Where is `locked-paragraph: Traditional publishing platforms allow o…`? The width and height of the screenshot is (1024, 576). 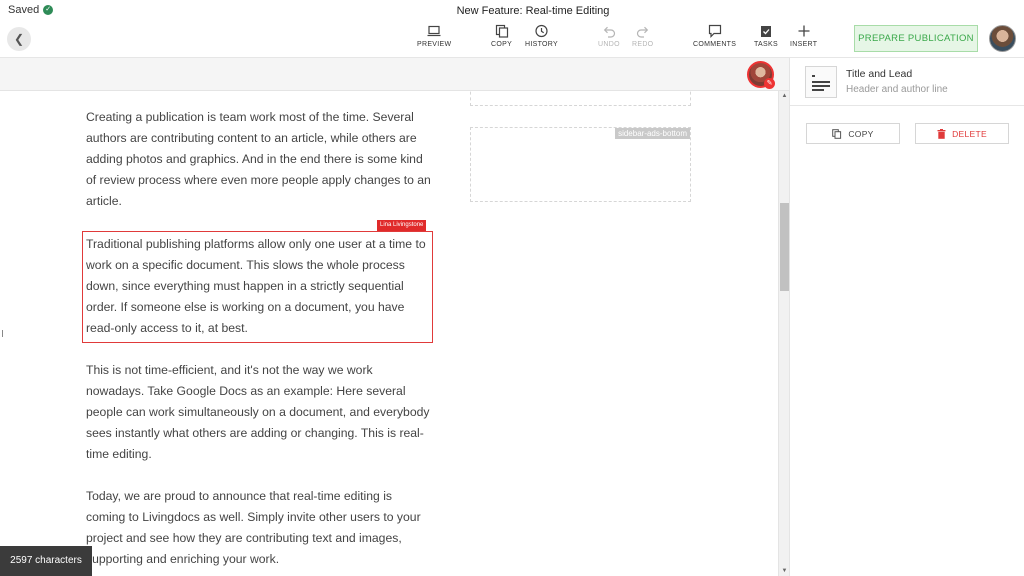 locked-paragraph: Traditional publishing platforms allow o… is located at coordinates (257, 287).